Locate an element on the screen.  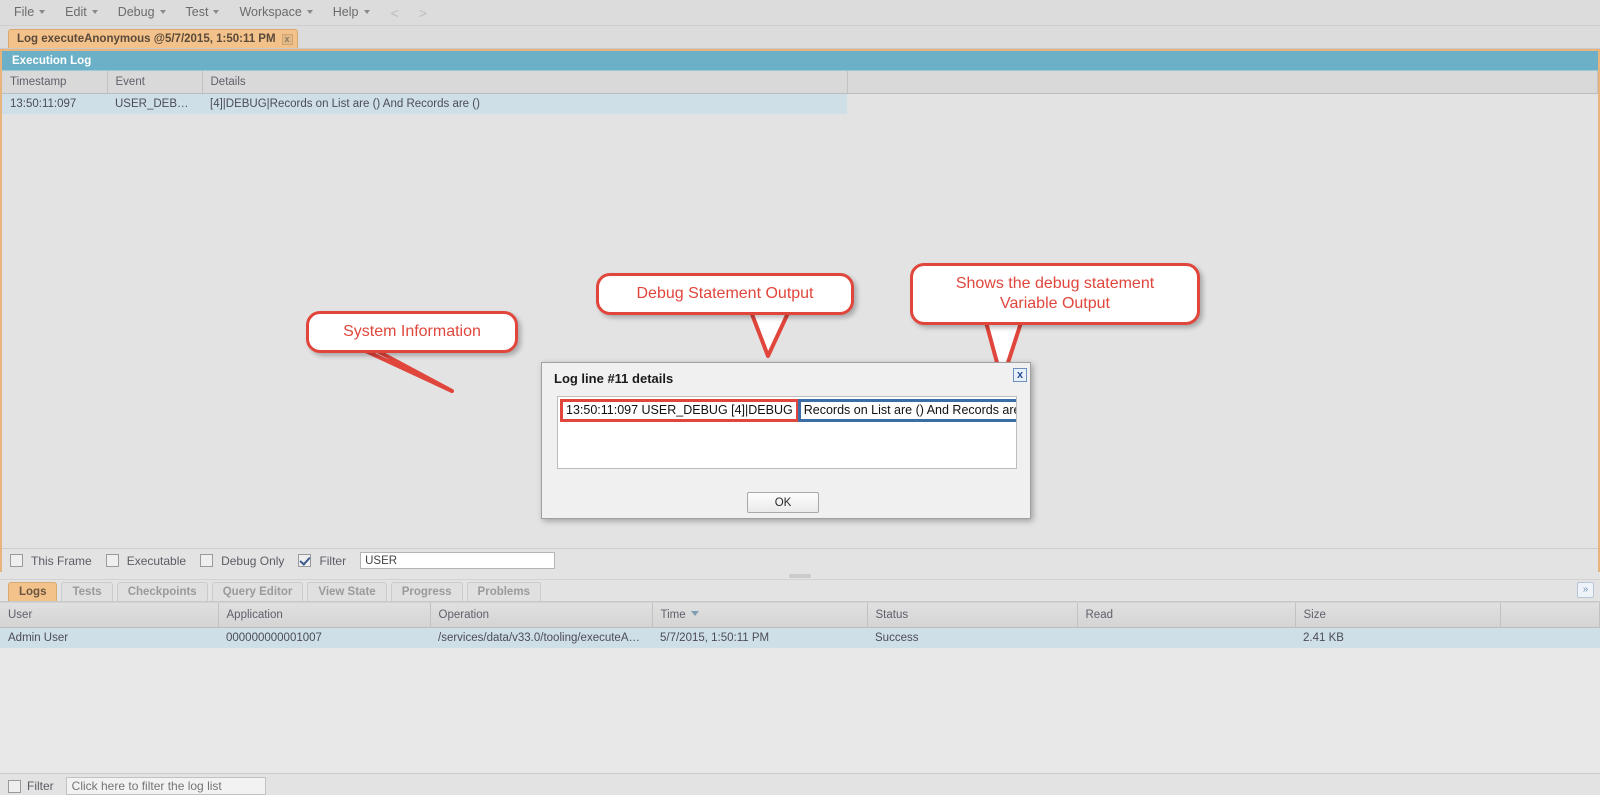
nav-forward-icon: > is located at coordinates (423, 13).